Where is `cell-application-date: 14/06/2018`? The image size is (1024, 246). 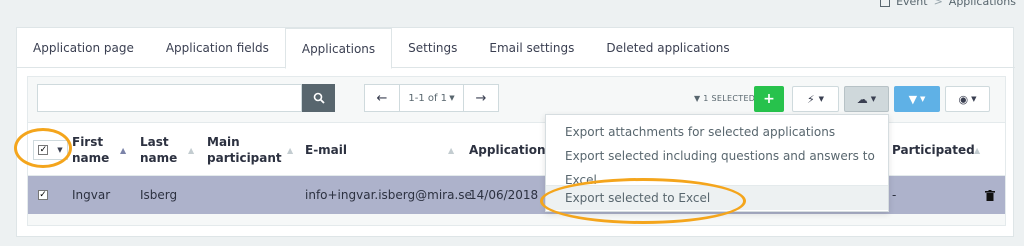
cell-application-date: 14/06/2018 is located at coordinates (504, 195).